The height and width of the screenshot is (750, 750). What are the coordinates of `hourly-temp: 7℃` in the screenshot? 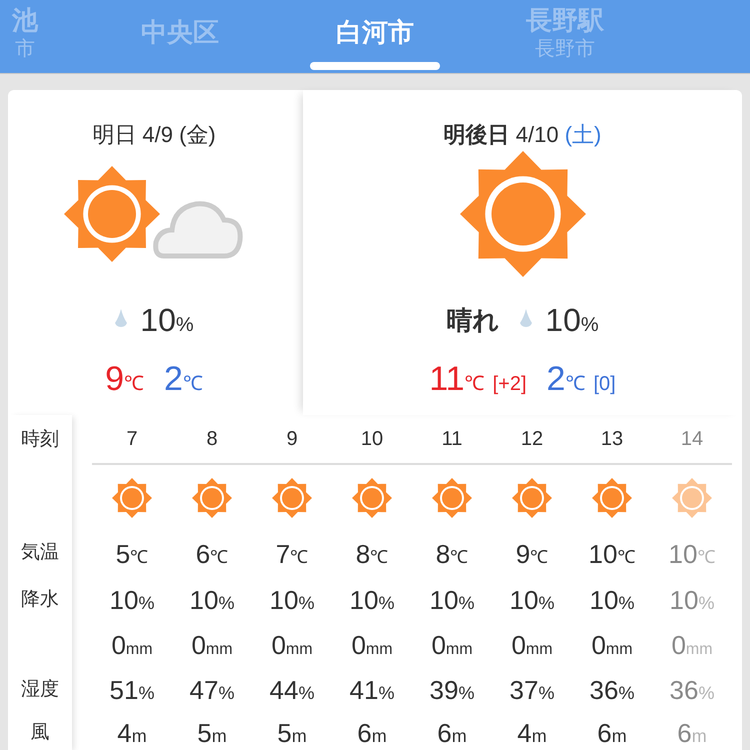 It's located at (292, 553).